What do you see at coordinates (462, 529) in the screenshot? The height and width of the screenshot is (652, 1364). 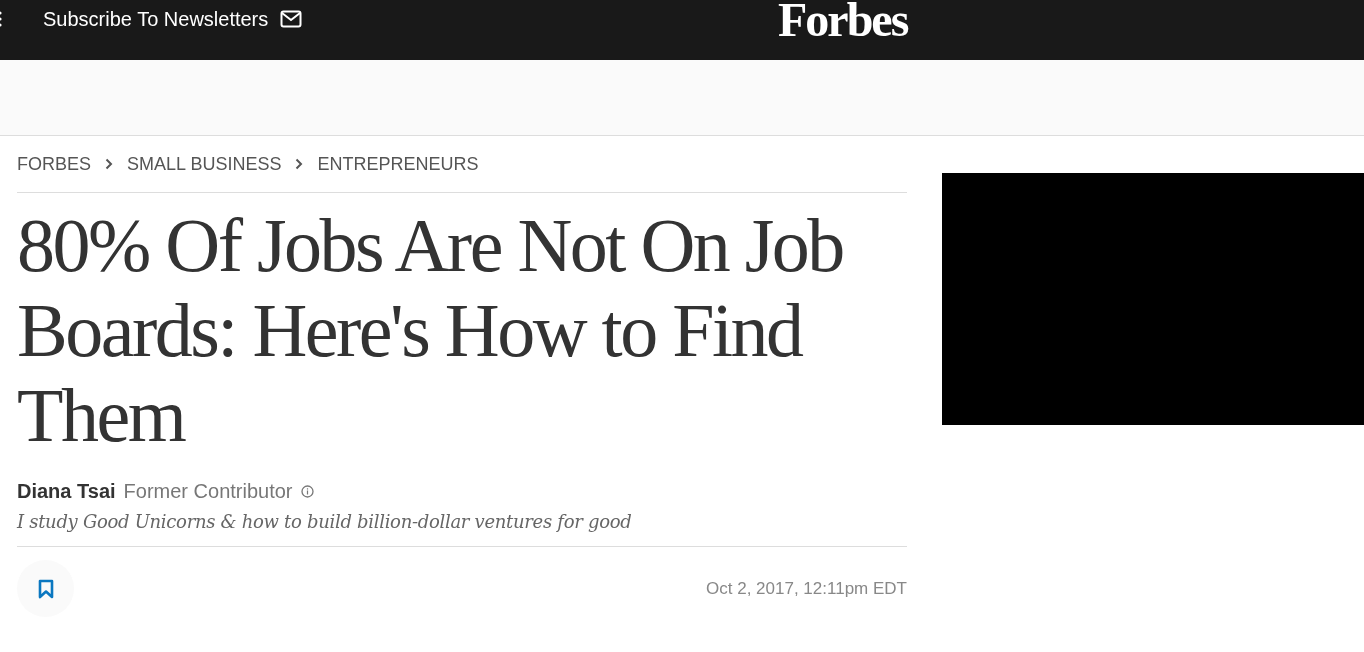 I see `author-bio: I study Good Unicorns & how to build billion-dollar ventures for good` at bounding box center [462, 529].